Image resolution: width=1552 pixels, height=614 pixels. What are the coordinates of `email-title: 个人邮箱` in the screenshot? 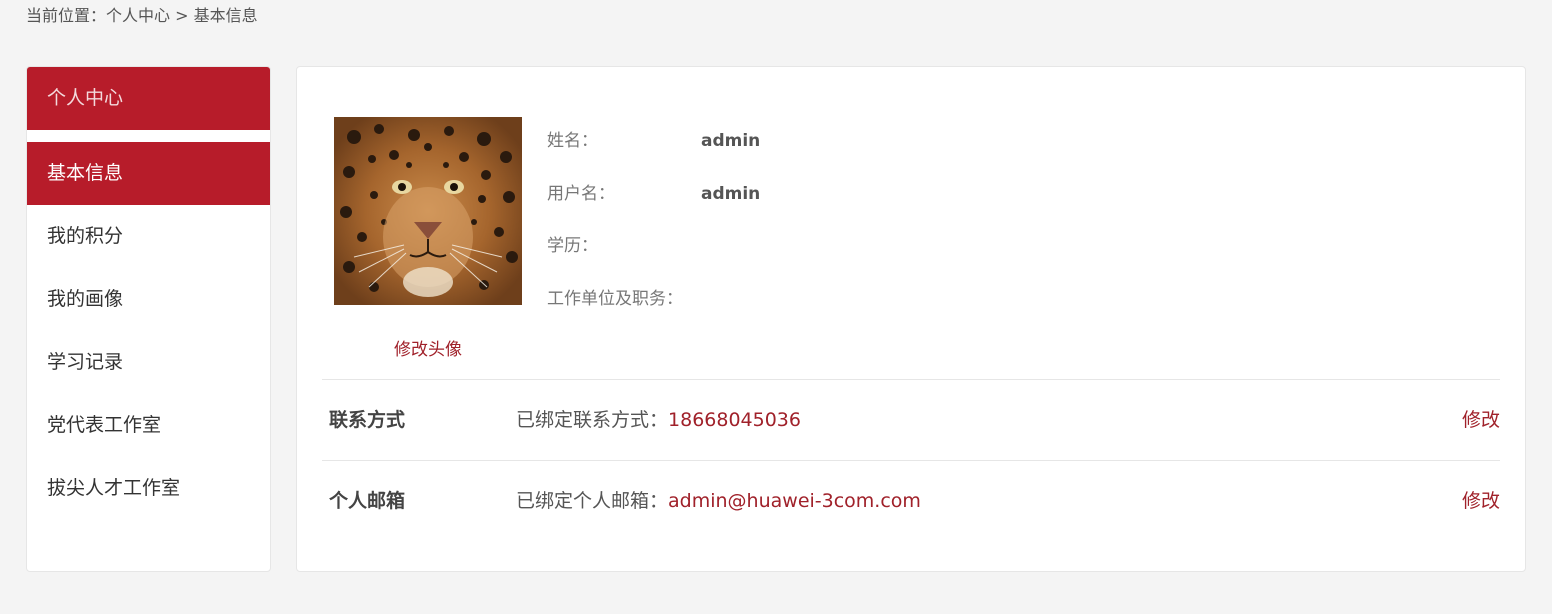 It's located at (367, 501).